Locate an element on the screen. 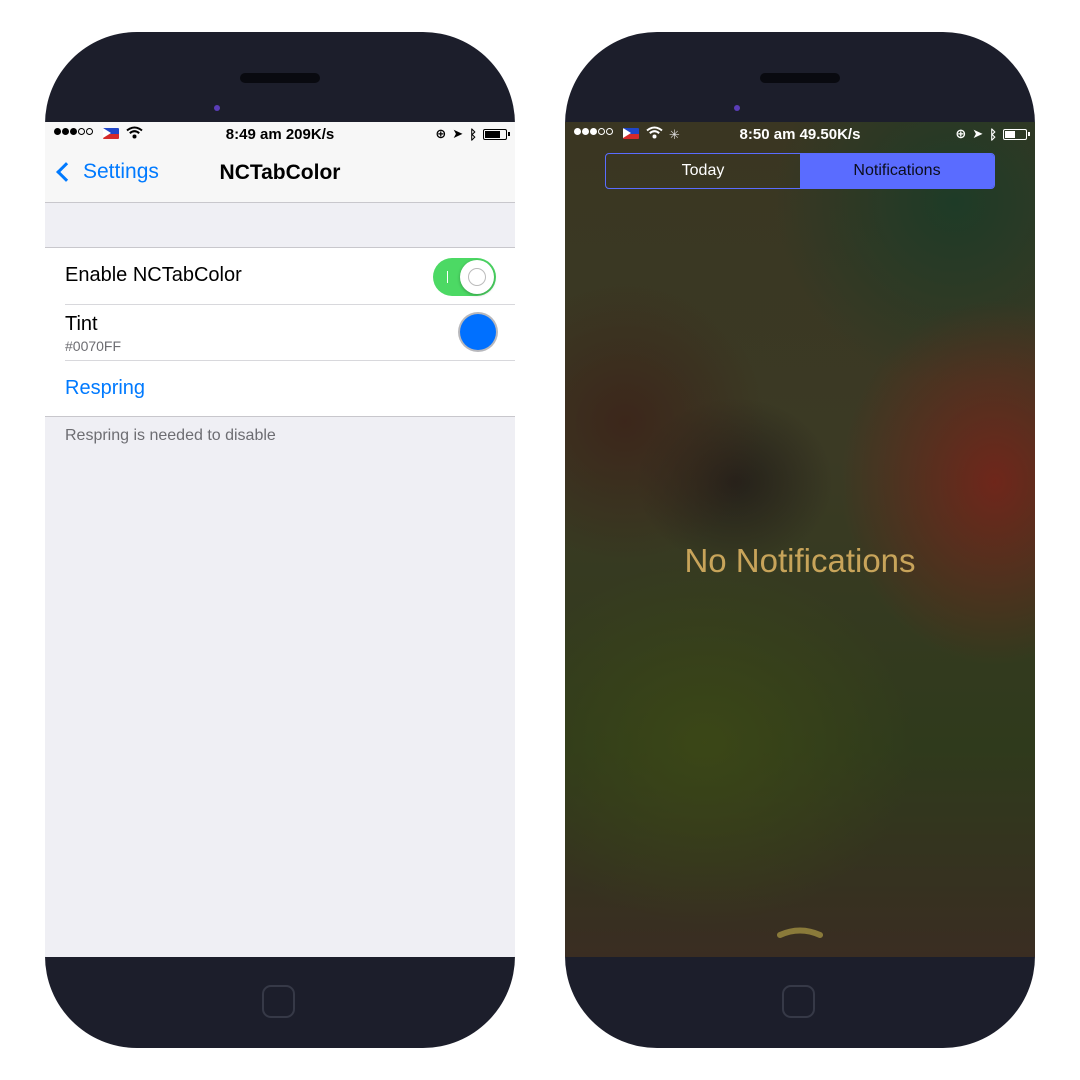 Image resolution: width=1080 pixels, height=1080 pixels. tint-color-swatch is located at coordinates (478, 332).